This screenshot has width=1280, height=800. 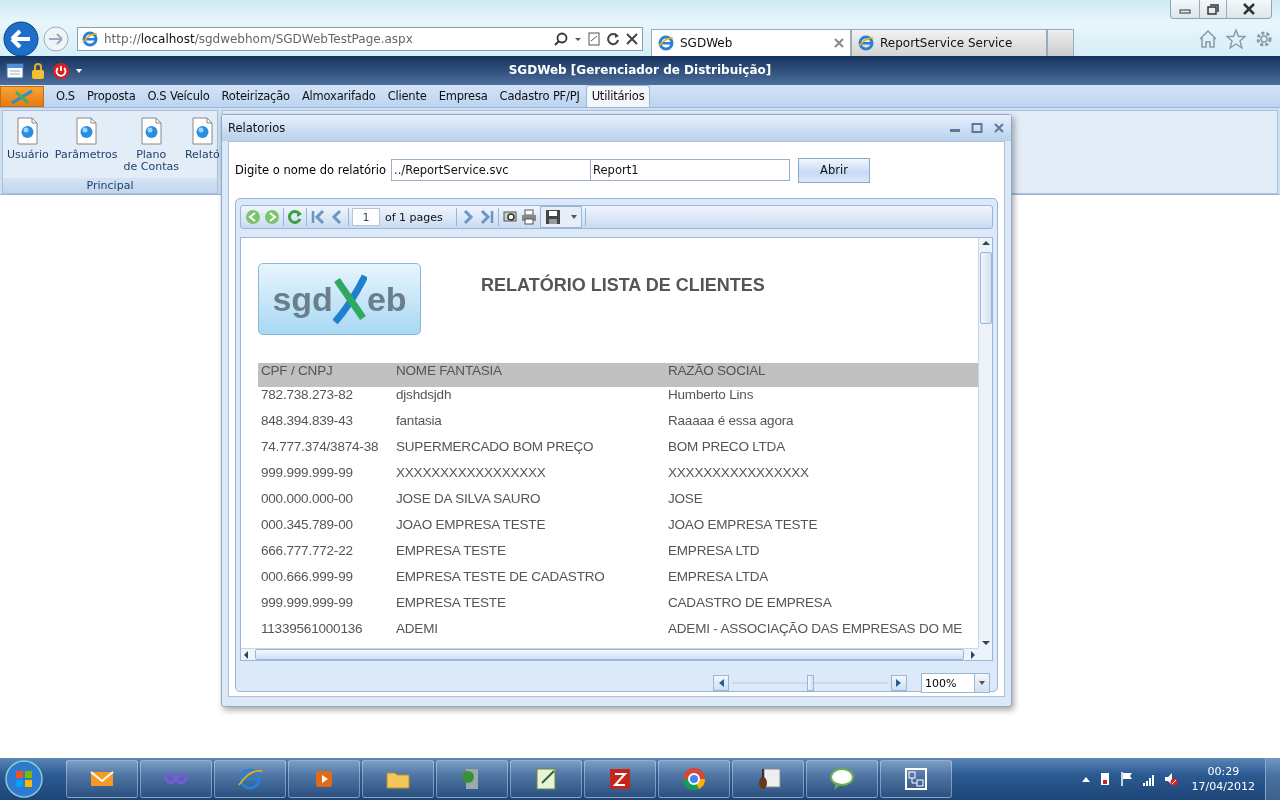 What do you see at coordinates (111, 97) in the screenshot?
I see `menu-tab: Proposta` at bounding box center [111, 97].